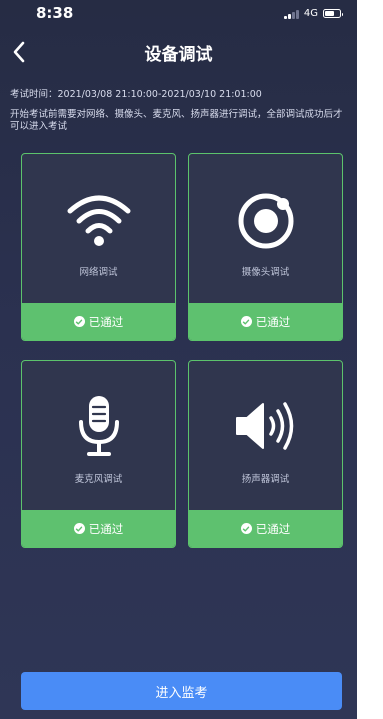  Describe the element at coordinates (178, 55) in the screenshot. I see `page-title: 设备调试` at that location.